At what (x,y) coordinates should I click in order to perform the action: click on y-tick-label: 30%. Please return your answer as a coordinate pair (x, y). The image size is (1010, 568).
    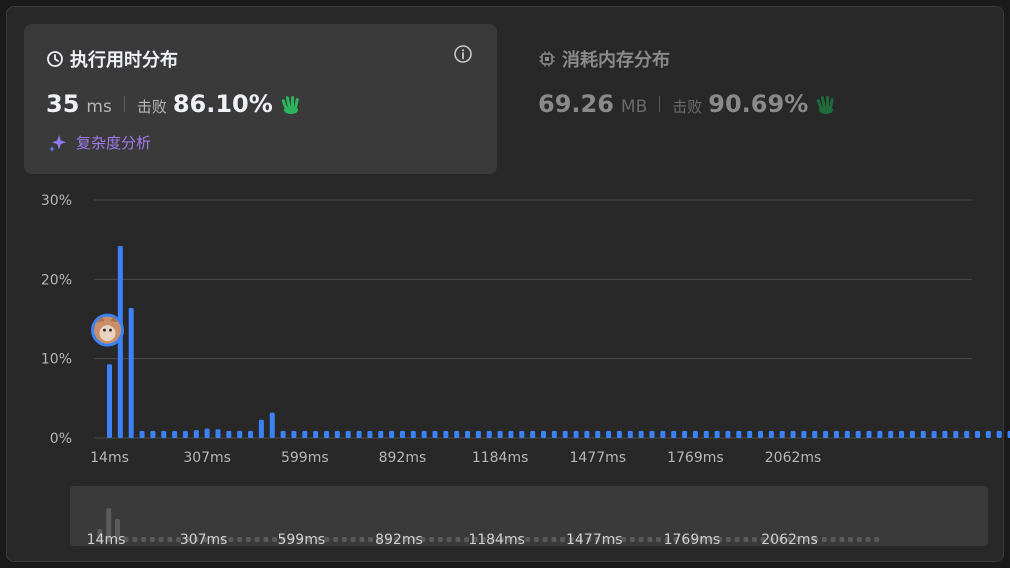
    Looking at the image, I should click on (56, 201).